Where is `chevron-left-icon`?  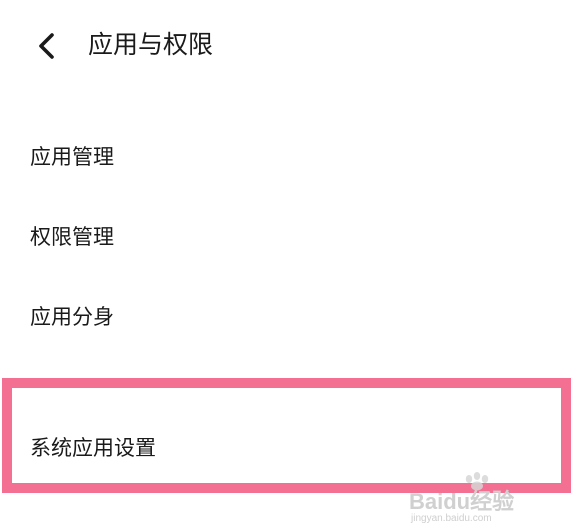
chevron-left-icon is located at coordinates (46, 46).